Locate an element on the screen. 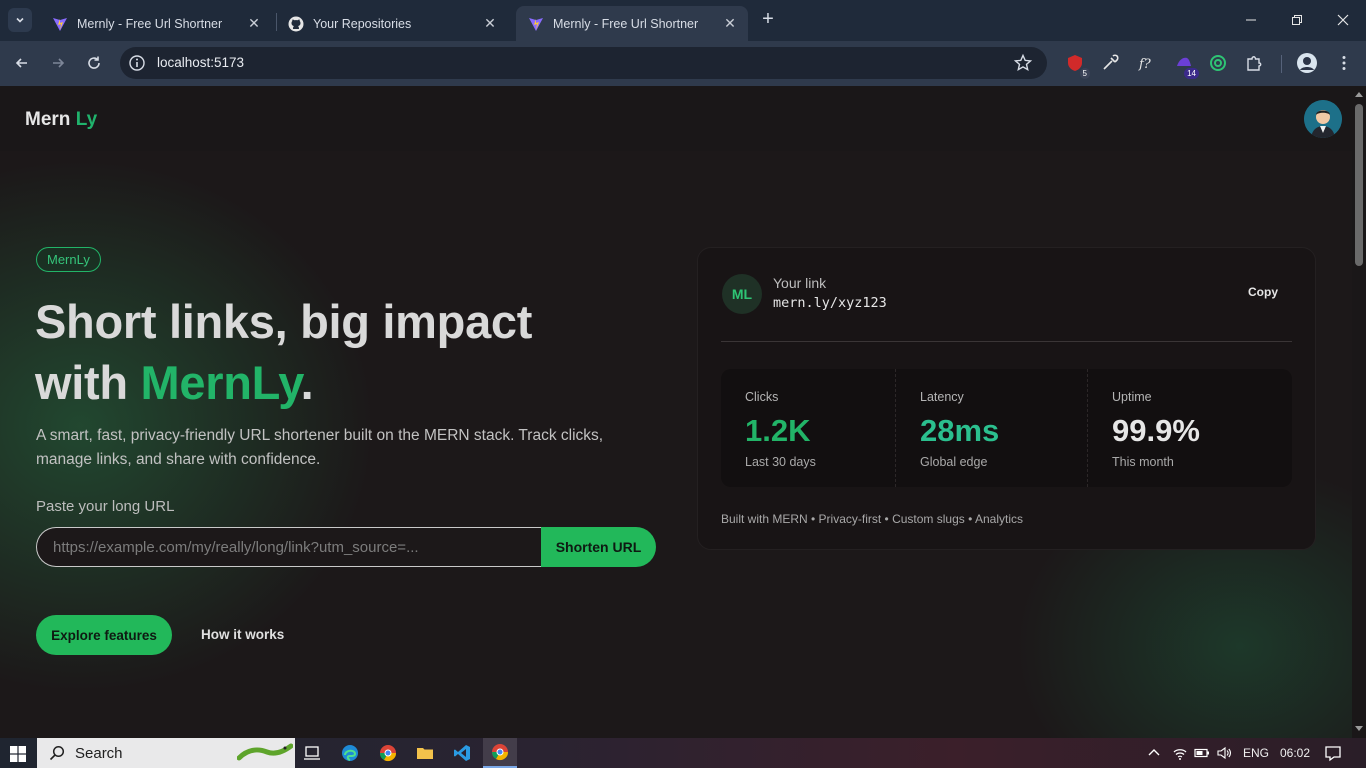  minimize-icon is located at coordinates (1251, 20).